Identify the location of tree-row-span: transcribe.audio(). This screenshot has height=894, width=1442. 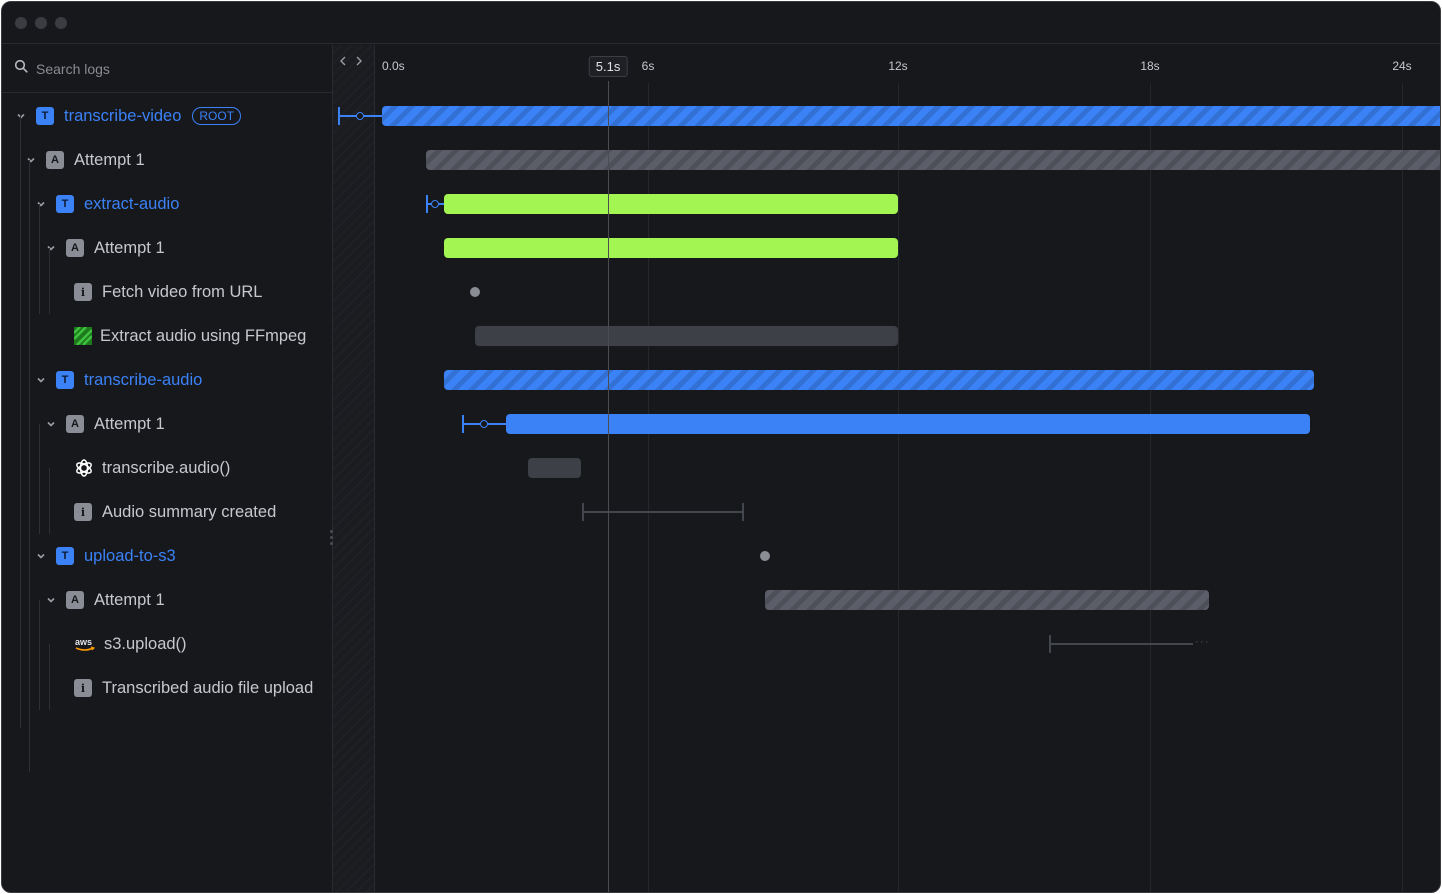
(152, 468).